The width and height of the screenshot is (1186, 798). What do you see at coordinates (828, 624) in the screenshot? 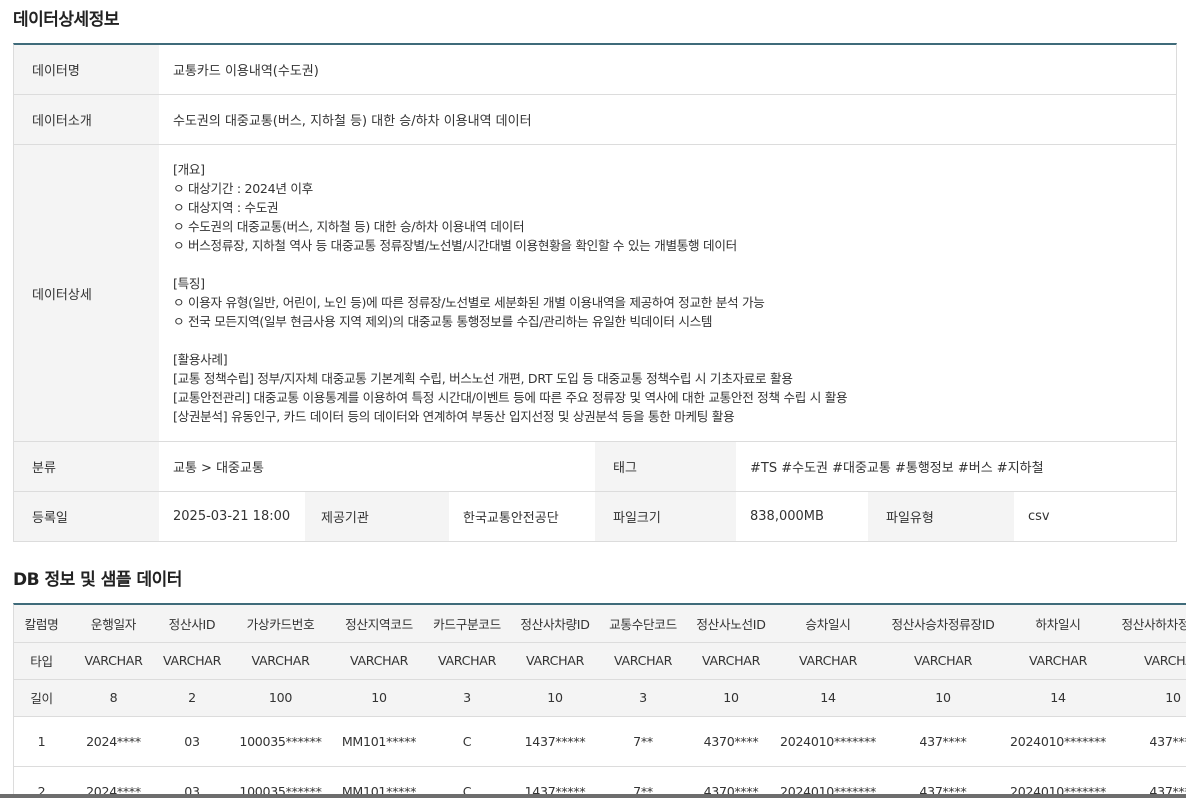
I see `db-cell: 승차일시` at bounding box center [828, 624].